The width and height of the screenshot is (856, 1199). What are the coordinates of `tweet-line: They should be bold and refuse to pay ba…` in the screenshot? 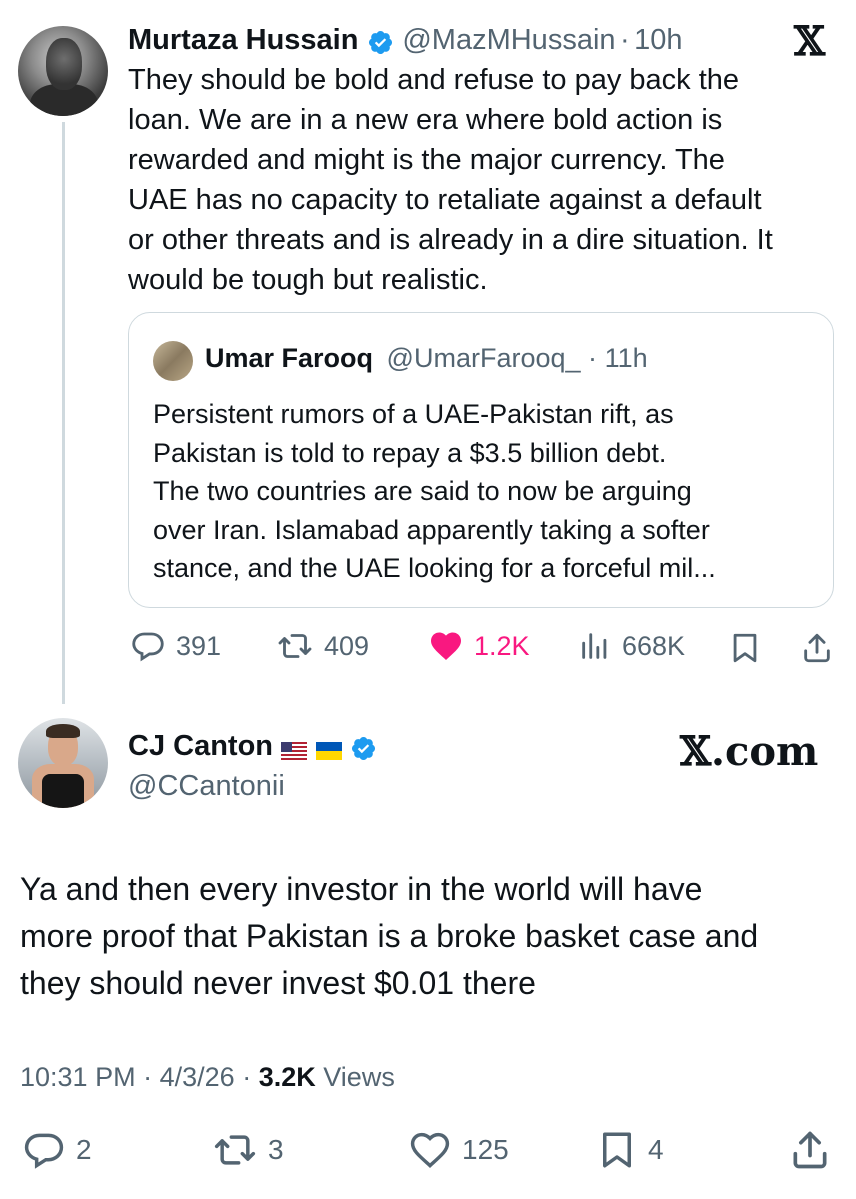 It's located at (434, 80).